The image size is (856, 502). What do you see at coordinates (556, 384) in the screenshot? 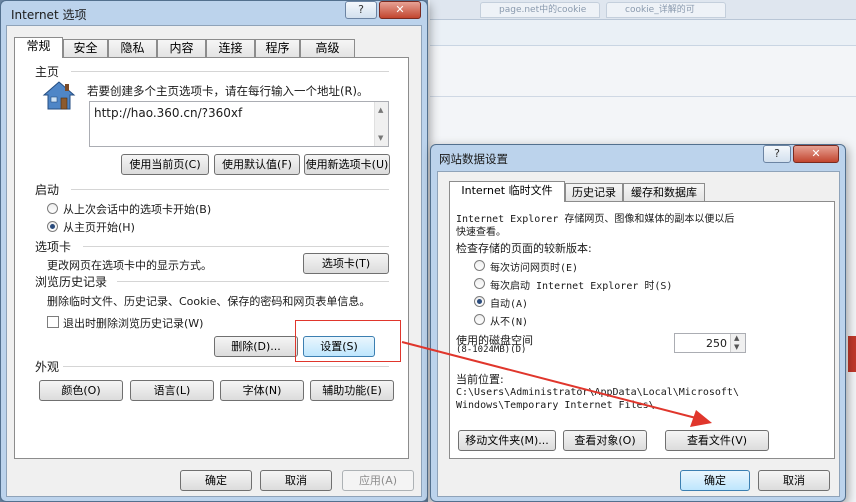
I see `annotation-arrow` at bounding box center [556, 384].